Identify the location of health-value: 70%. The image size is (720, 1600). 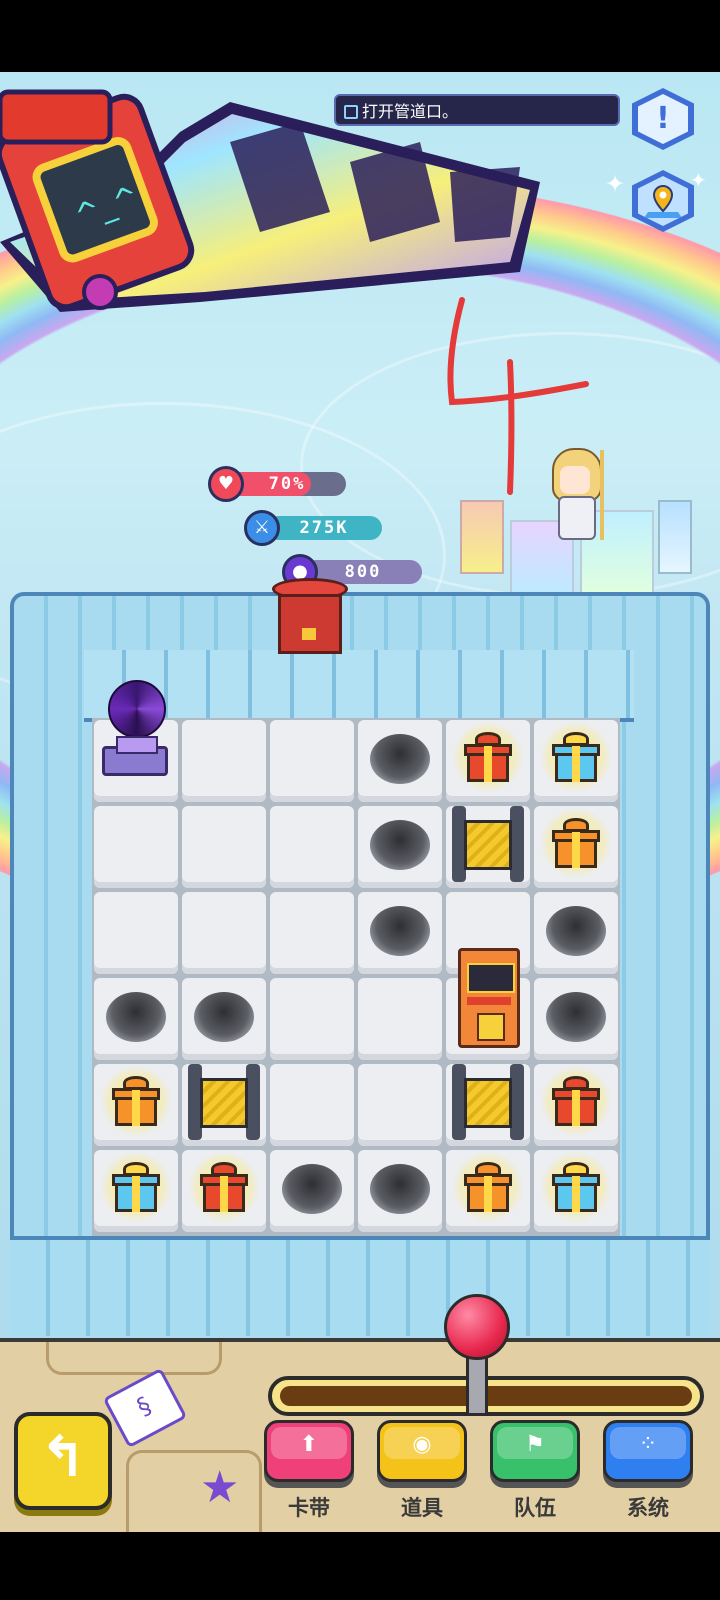
(287, 484).